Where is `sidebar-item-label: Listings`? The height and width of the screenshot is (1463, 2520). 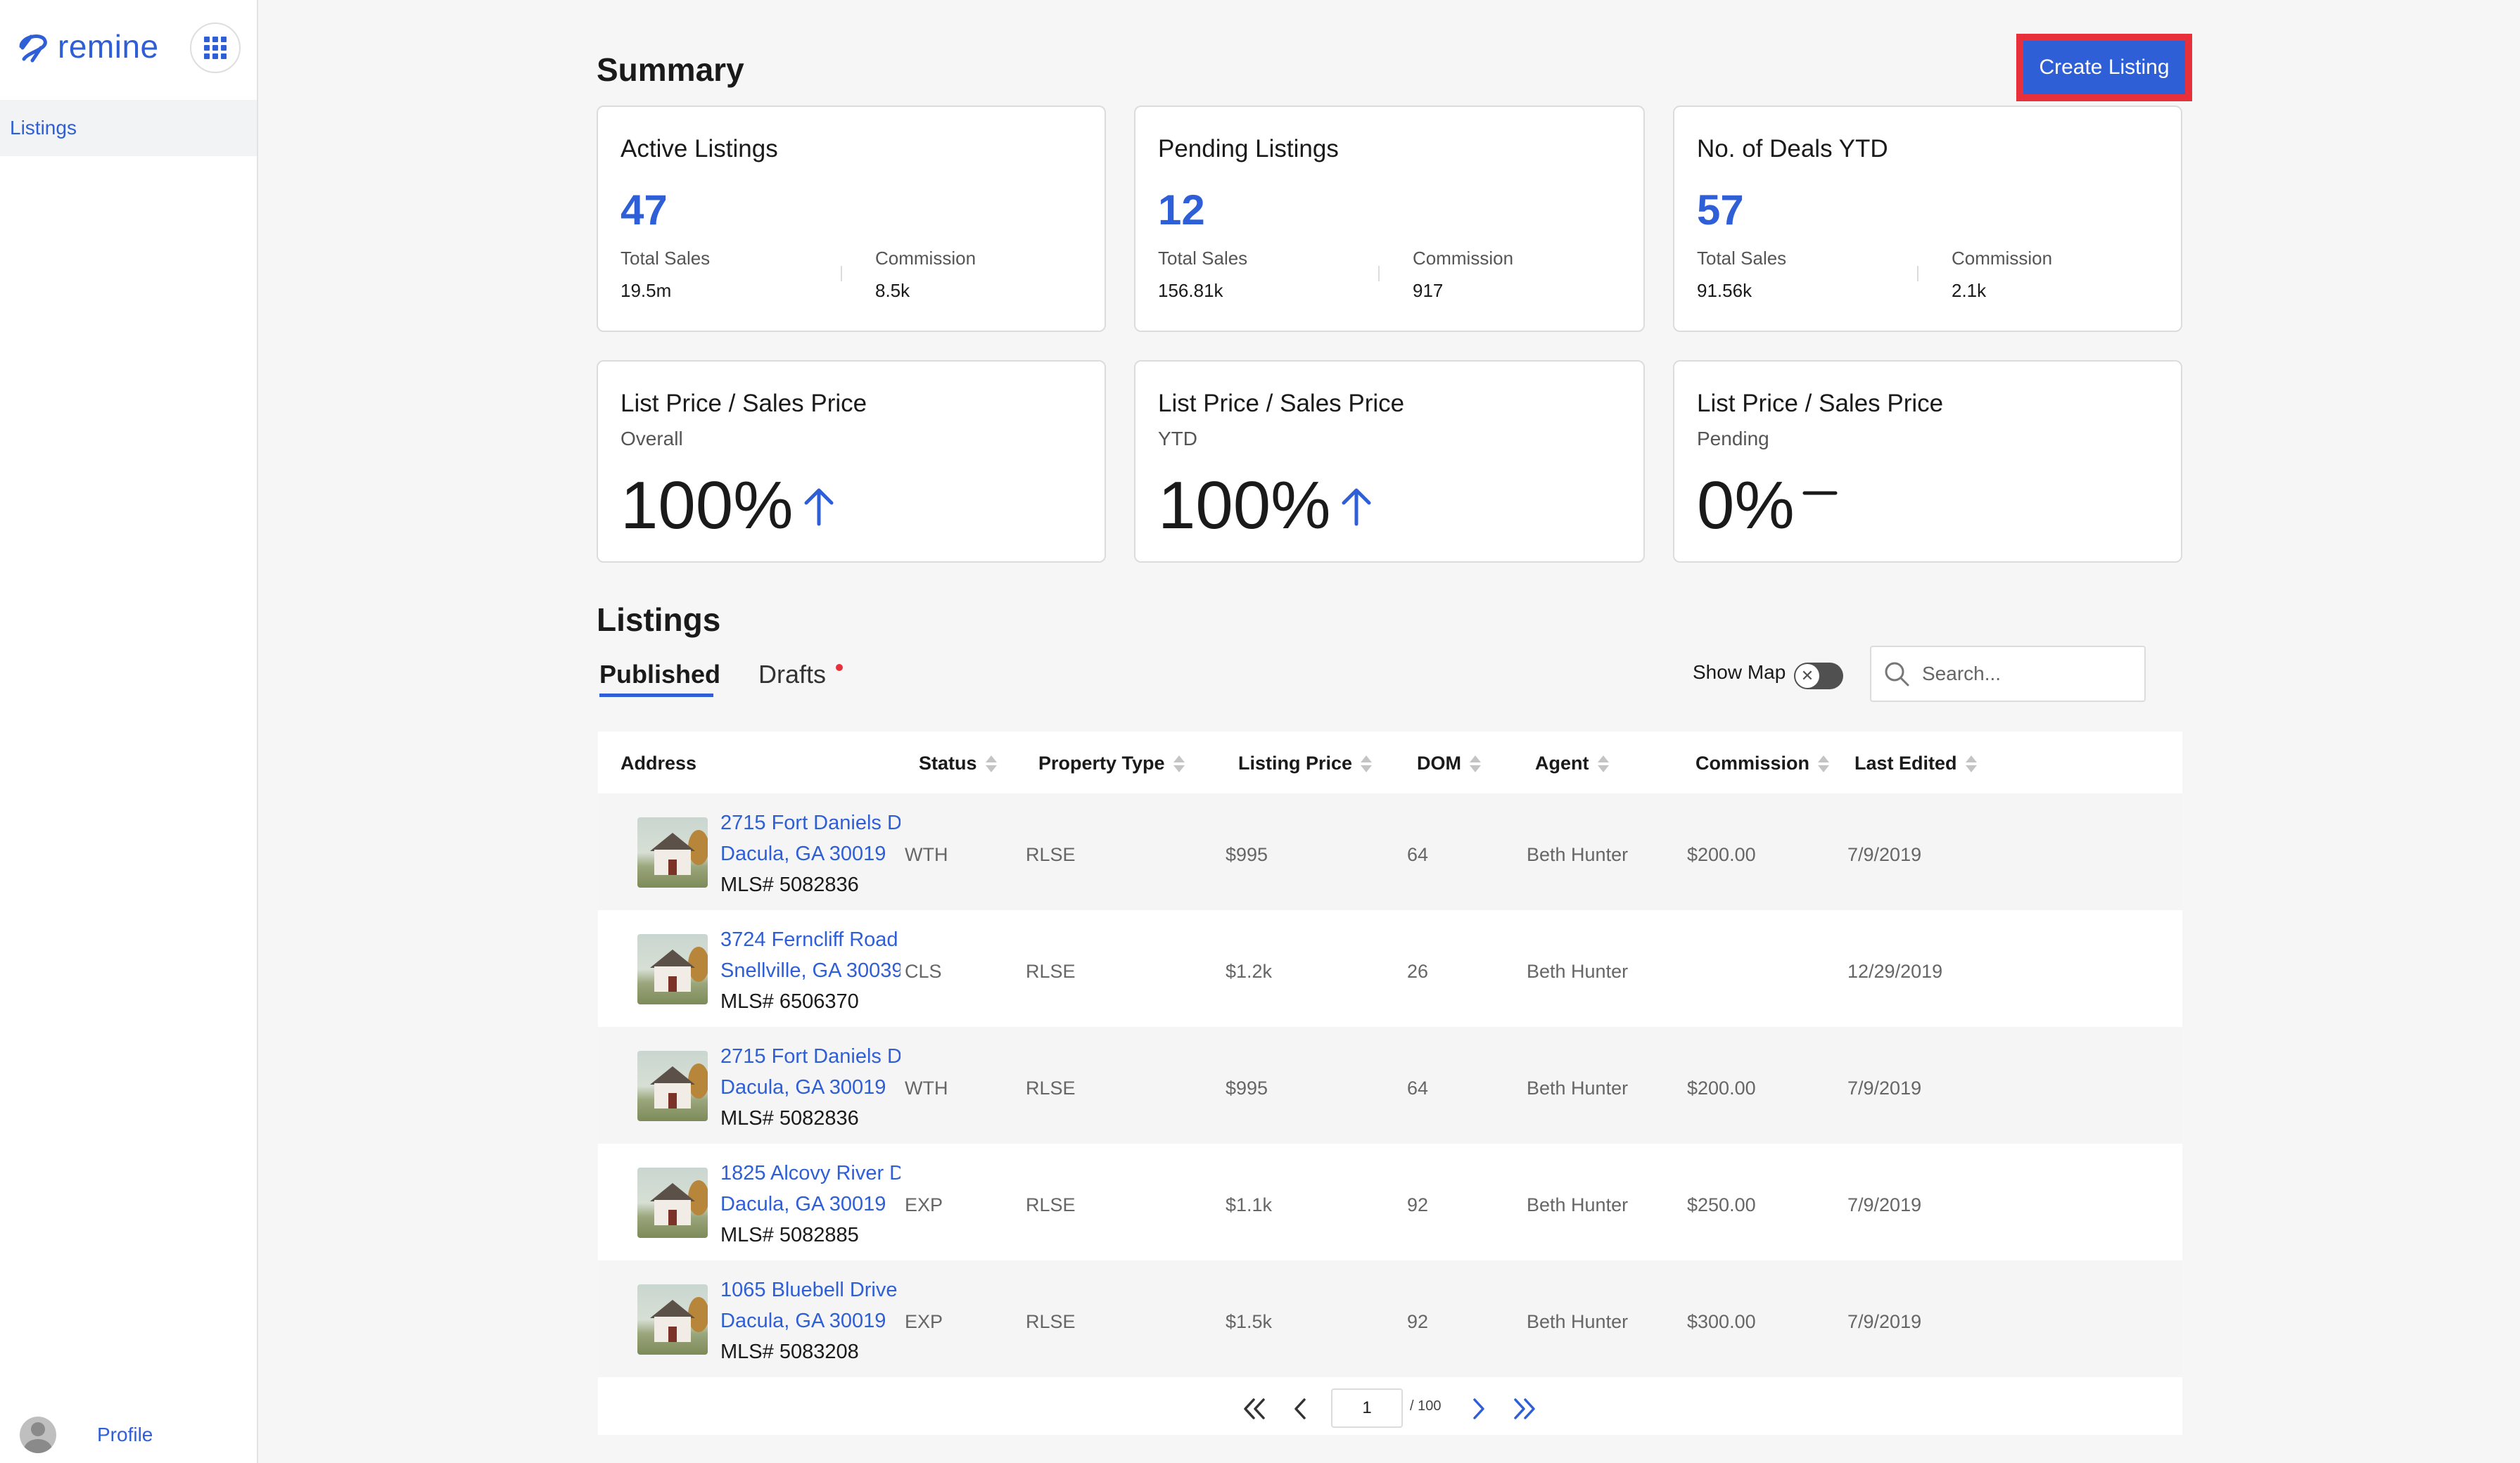 sidebar-item-label: Listings is located at coordinates (44, 128).